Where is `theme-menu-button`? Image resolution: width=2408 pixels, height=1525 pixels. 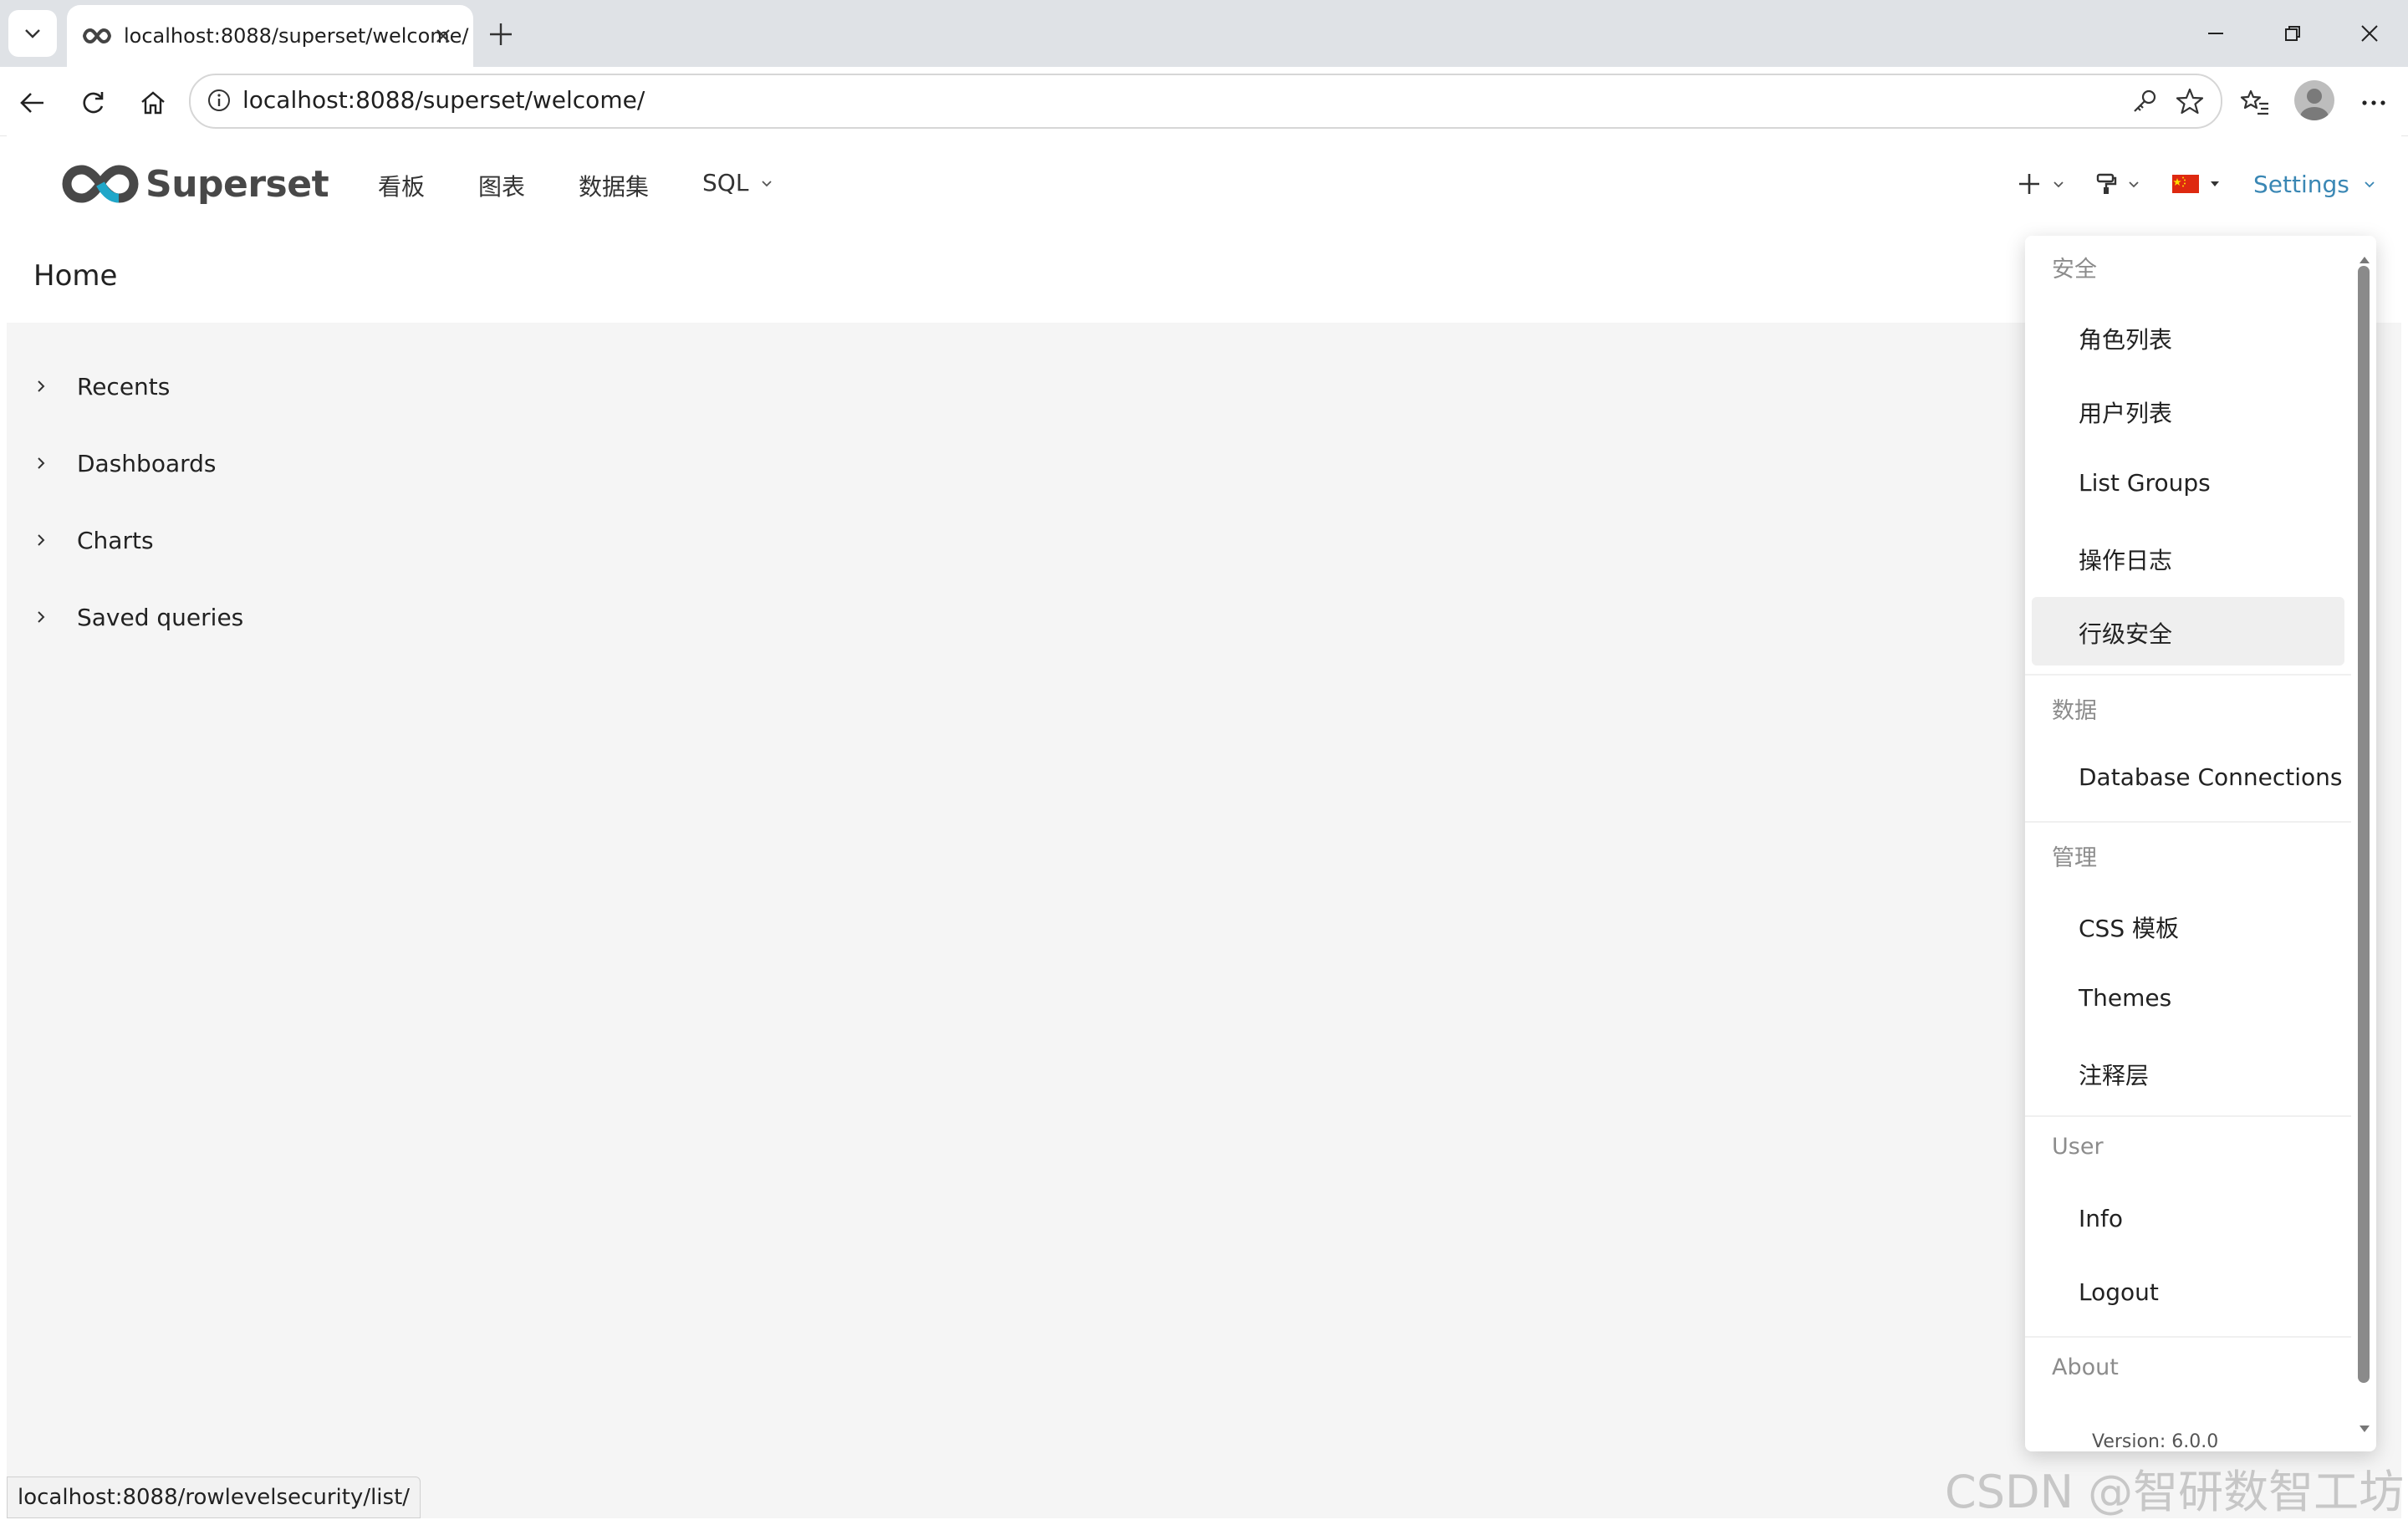
theme-menu-button is located at coordinates (2117, 184).